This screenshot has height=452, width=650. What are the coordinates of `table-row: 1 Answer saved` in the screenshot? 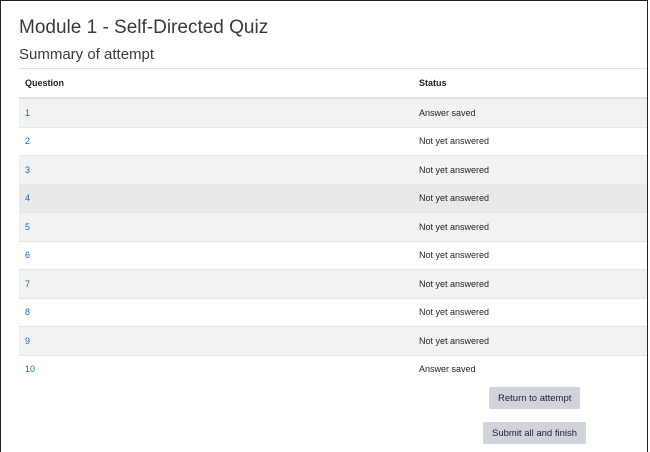 It's located at (333, 112).